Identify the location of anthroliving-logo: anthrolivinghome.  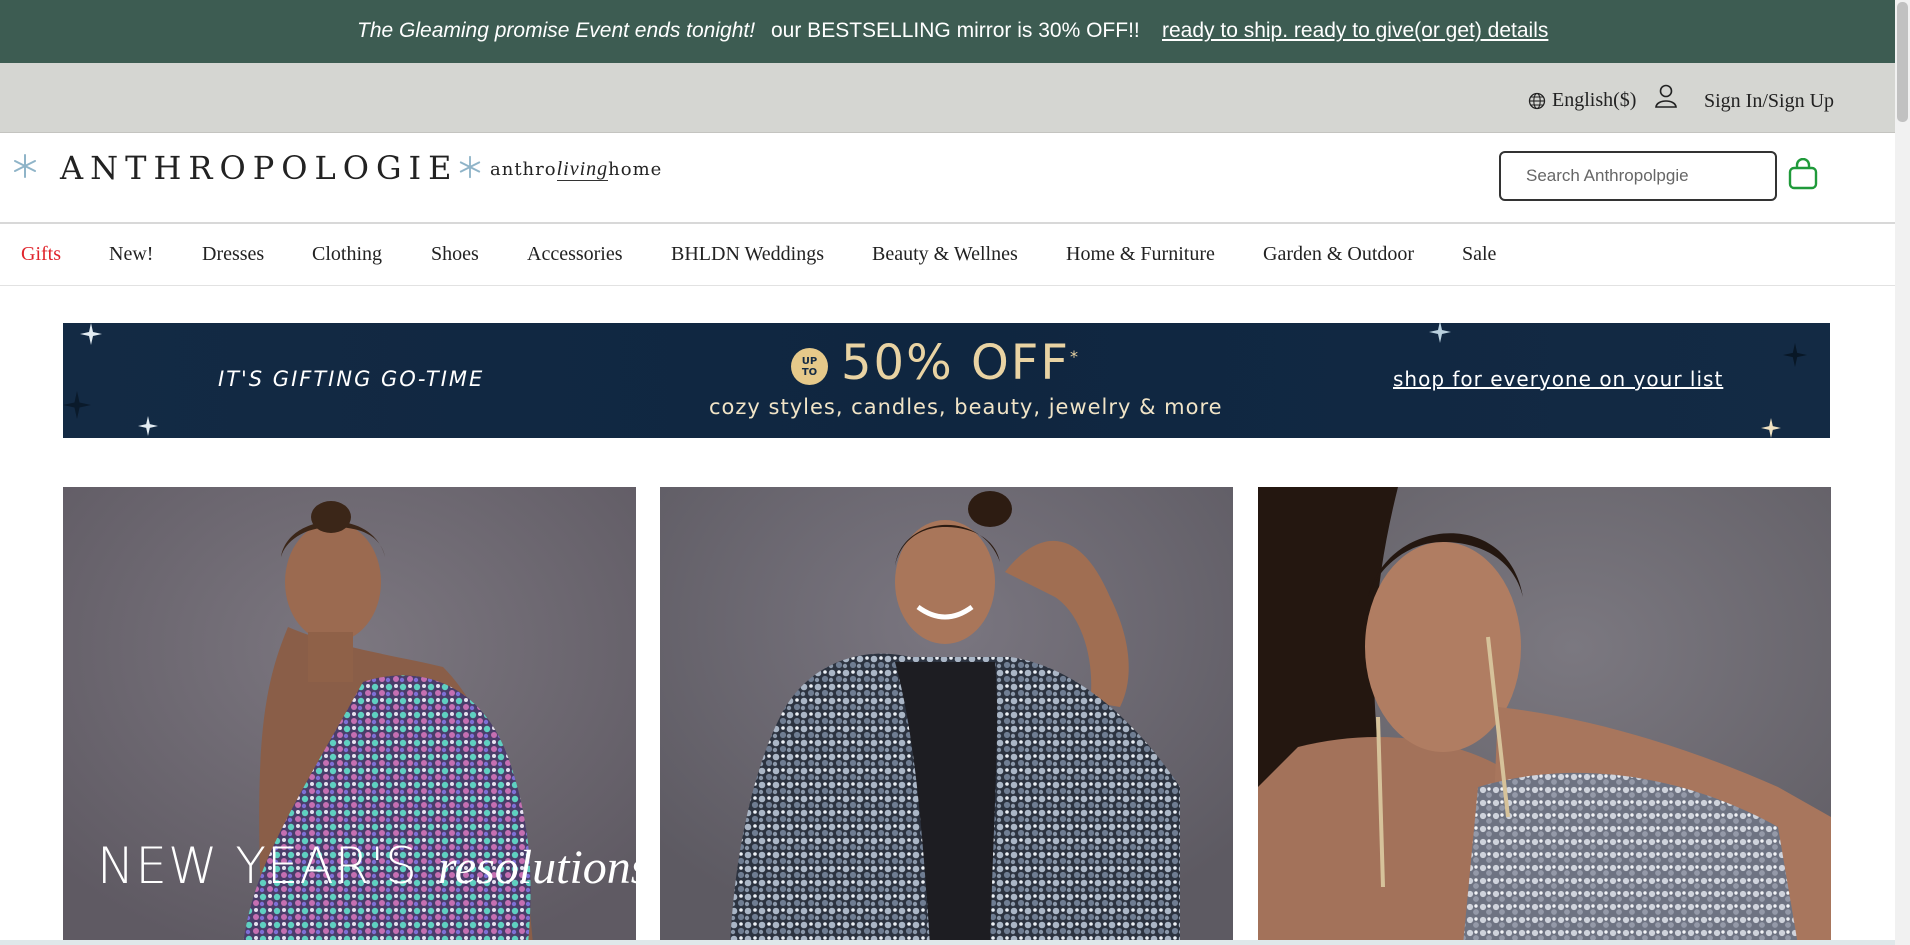
(576, 169).